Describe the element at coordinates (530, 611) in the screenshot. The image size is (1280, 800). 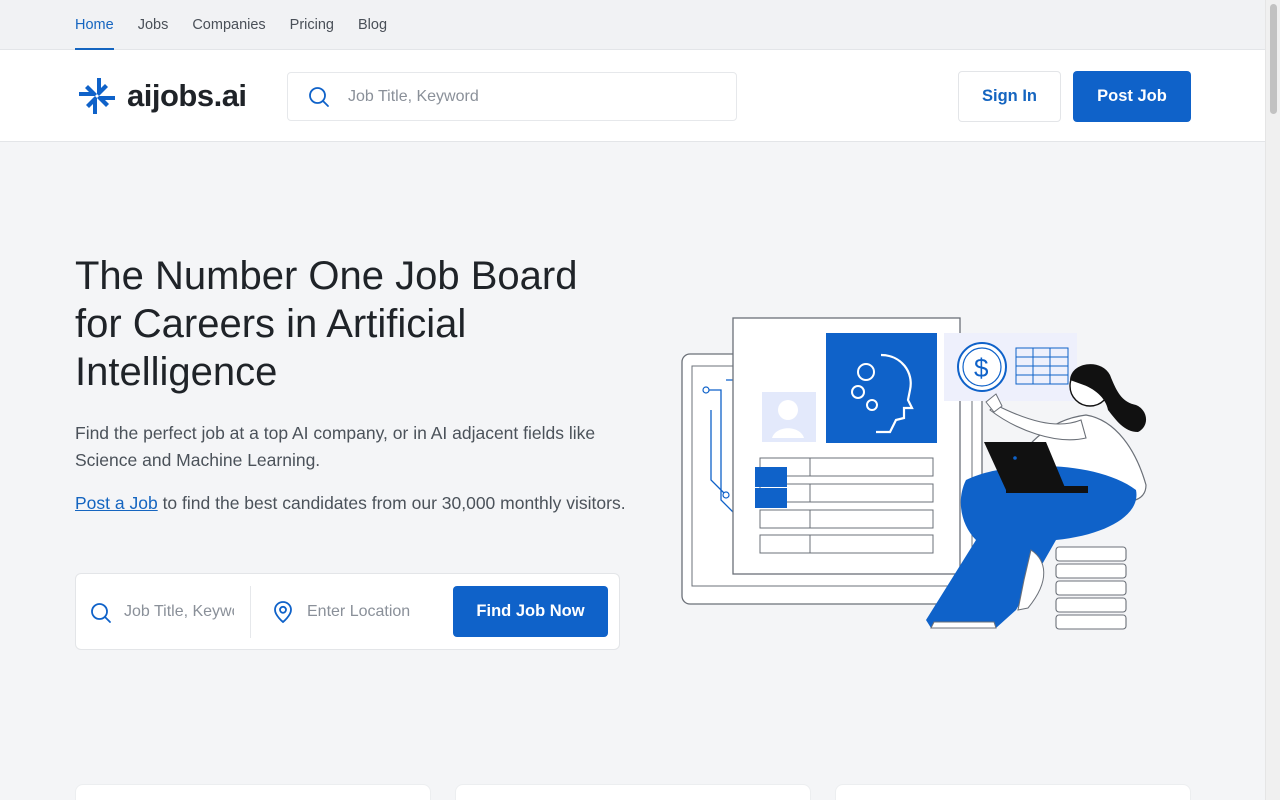
I see `find-job-button: Find Job Now` at that location.